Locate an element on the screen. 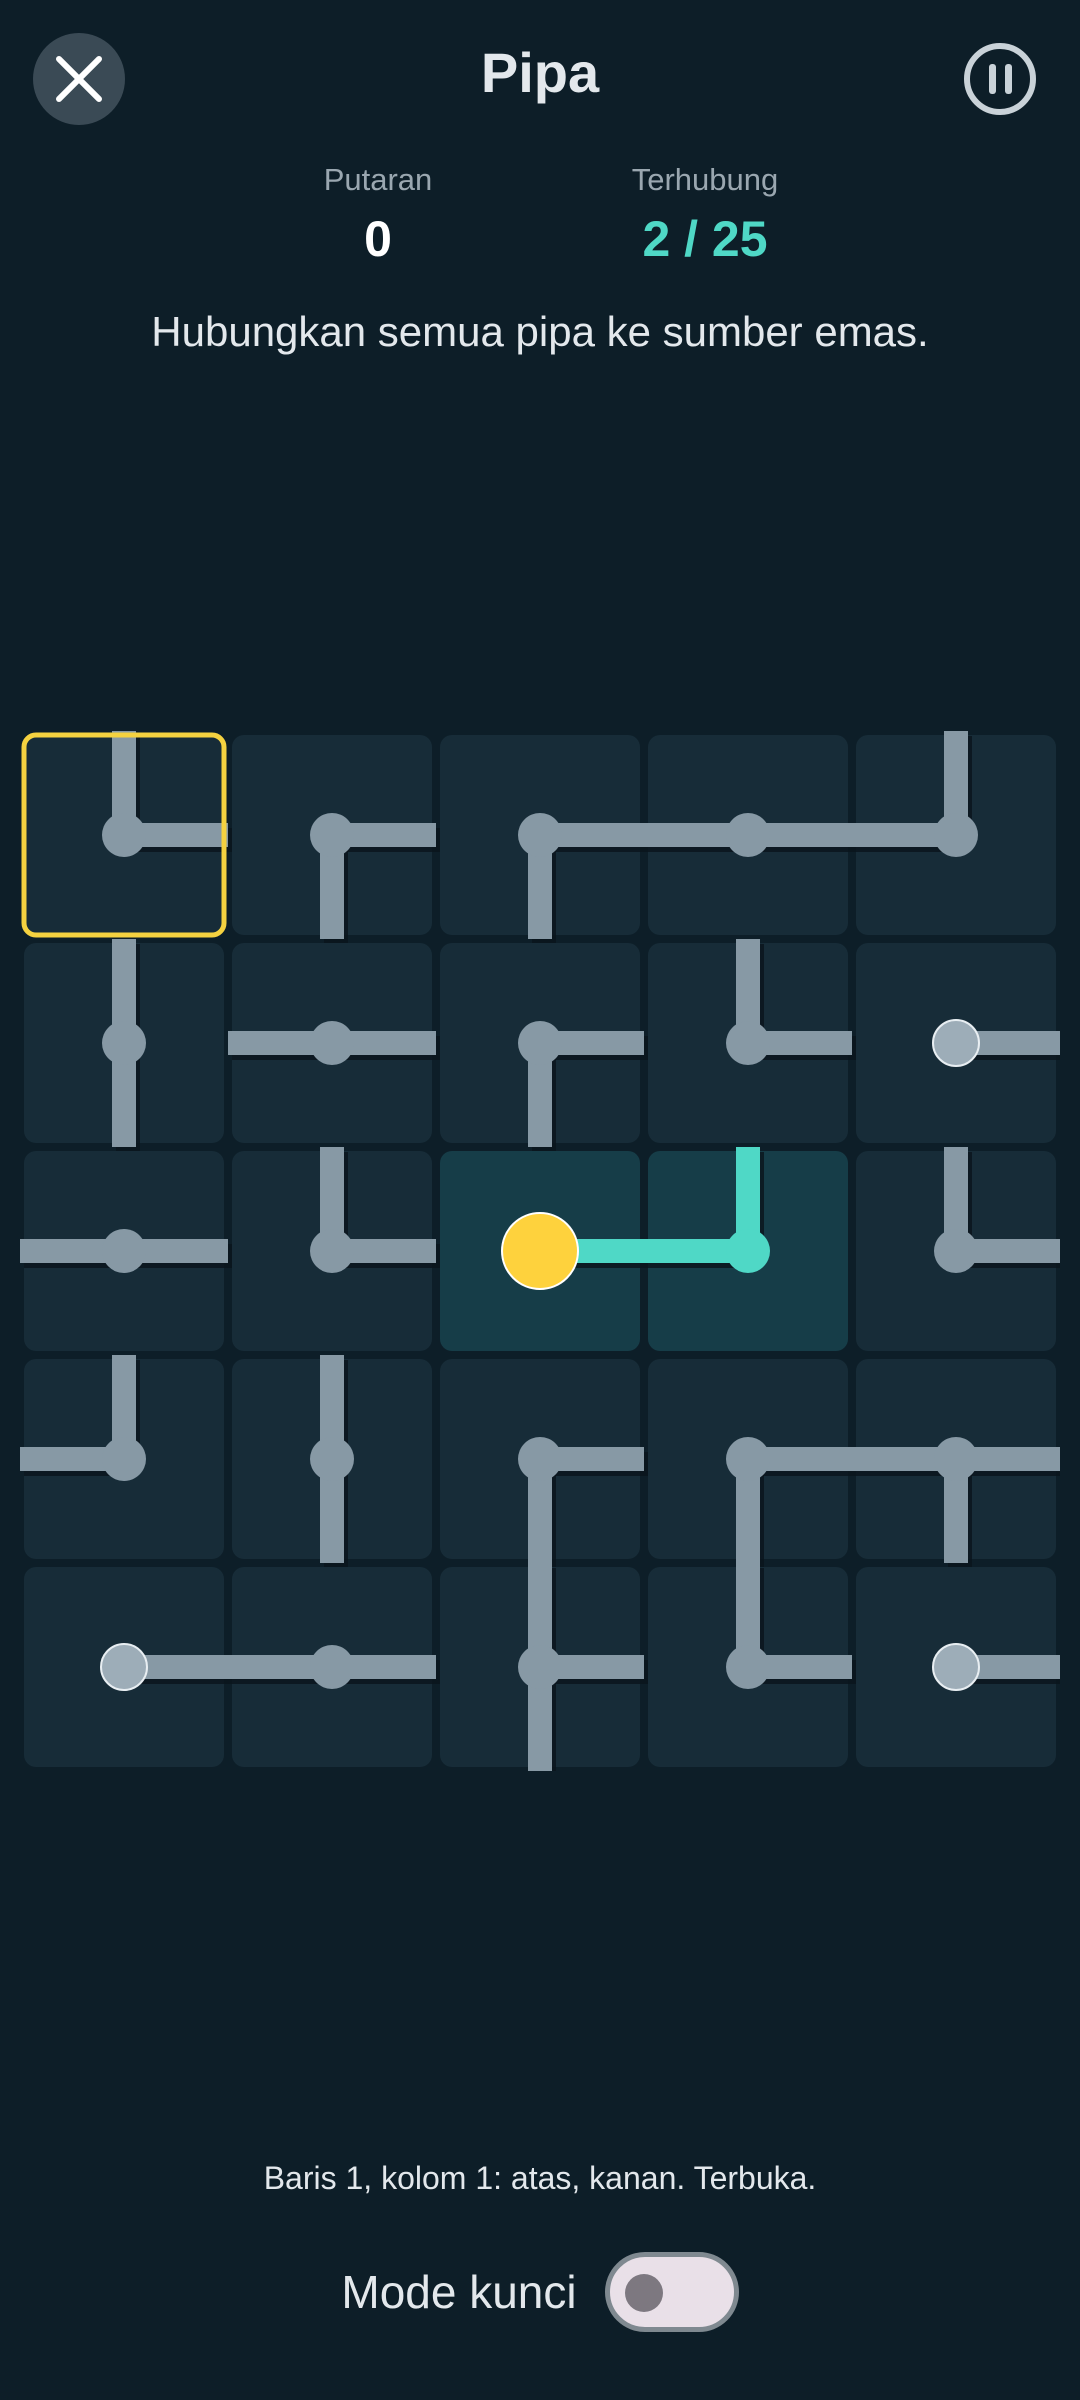 The width and height of the screenshot is (1080, 2400). pause-icon is located at coordinates (992, 79).